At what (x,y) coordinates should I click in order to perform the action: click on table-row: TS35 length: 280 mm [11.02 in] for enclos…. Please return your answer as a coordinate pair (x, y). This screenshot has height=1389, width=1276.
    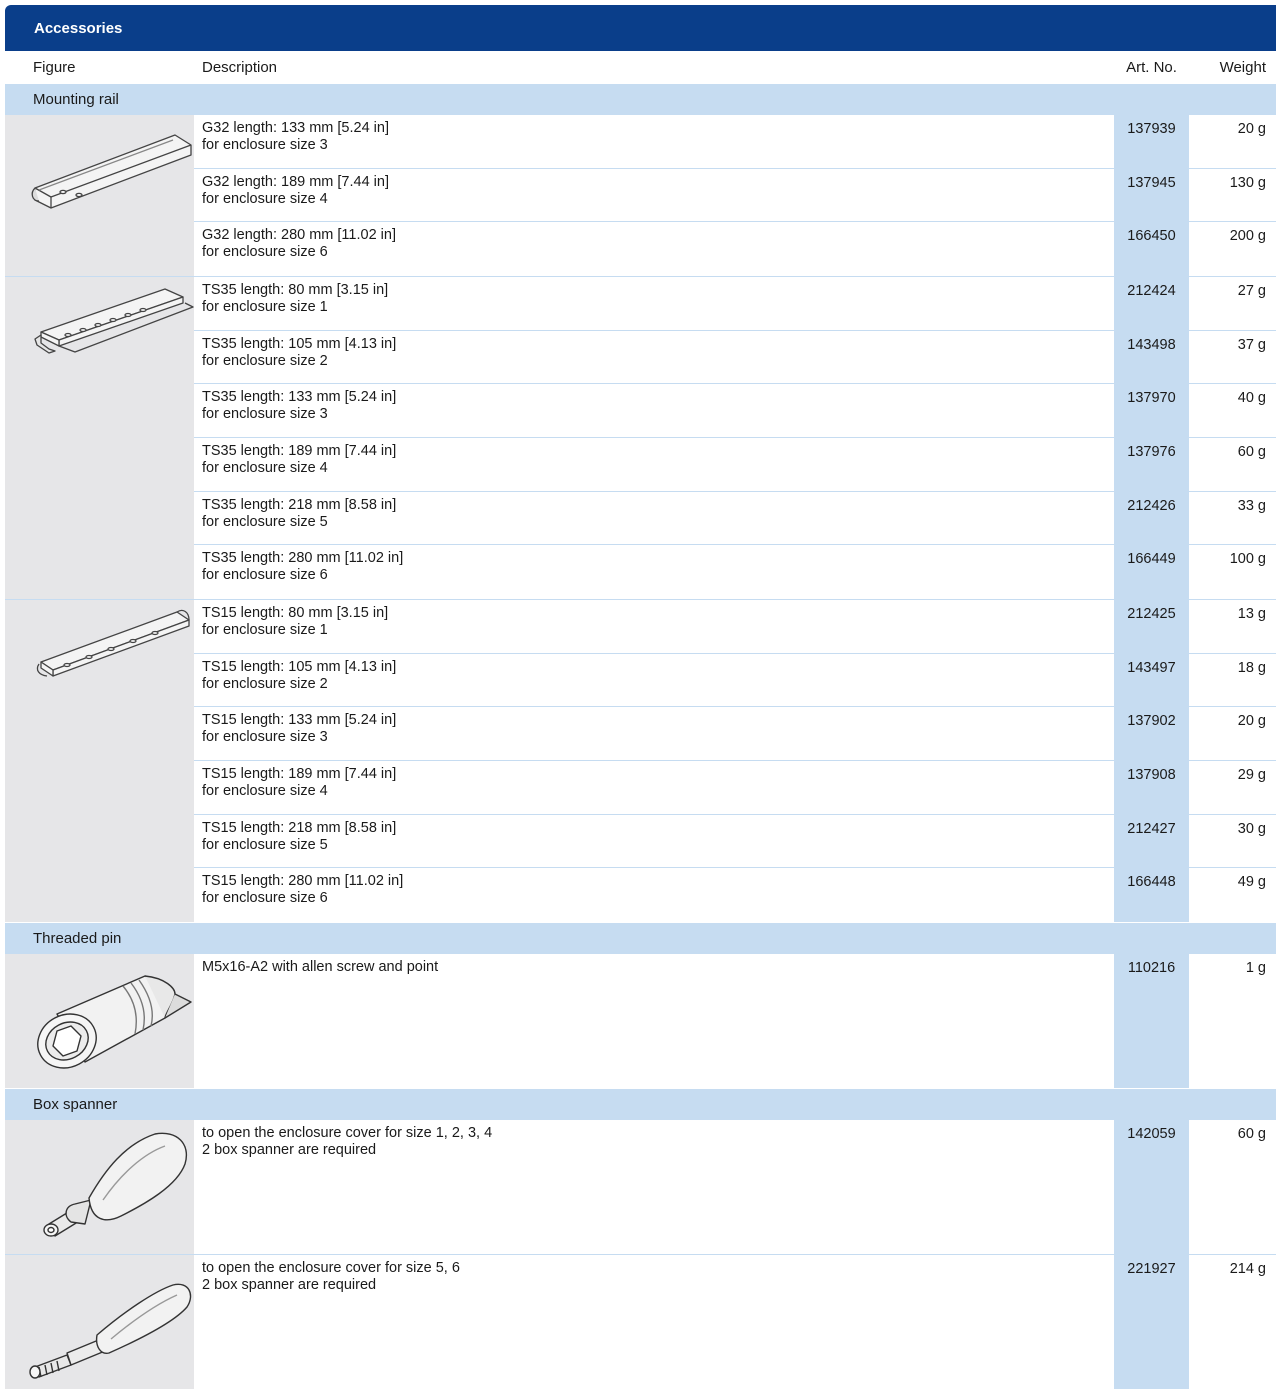
    Looking at the image, I should click on (735, 572).